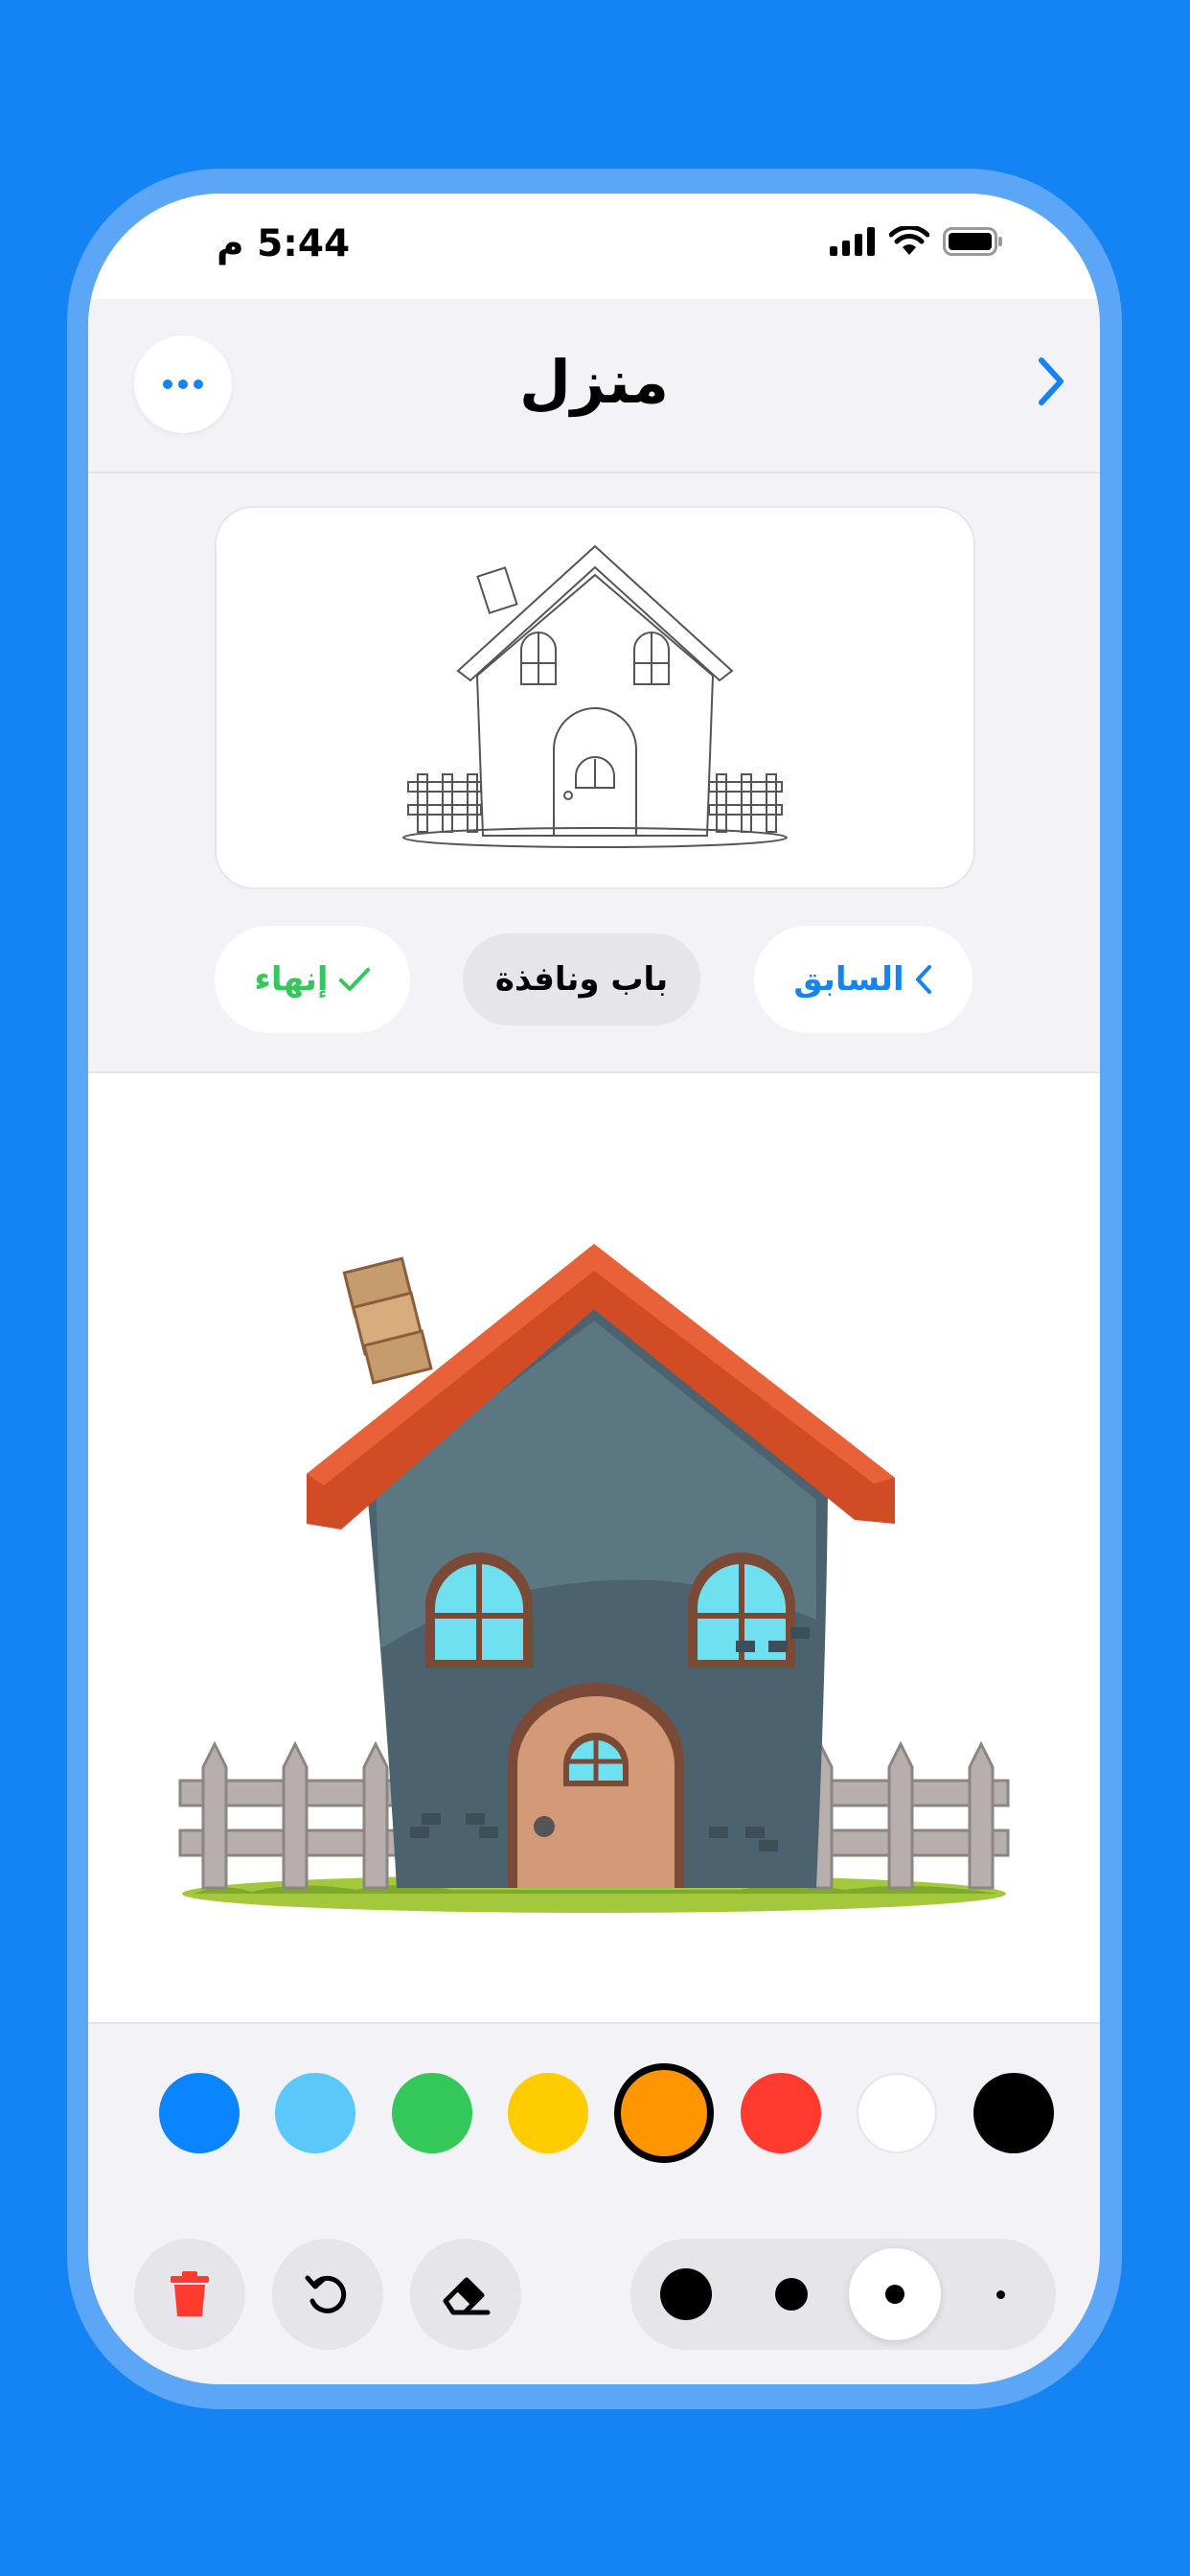 The image size is (1190, 2576). I want to click on color-swatch-blue, so click(199, 2113).